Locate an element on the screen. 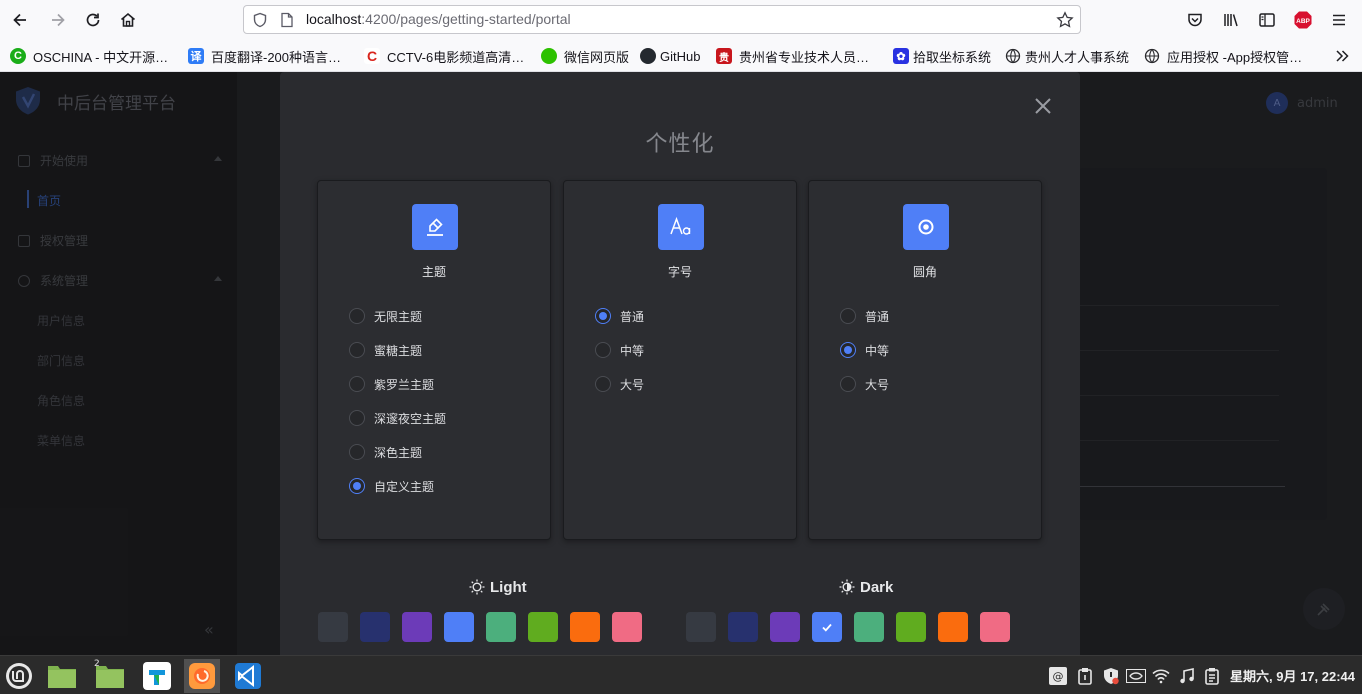 This screenshot has width=1362, height=694. bookmark-coords: ✿ 拾取坐标系统 is located at coordinates (942, 56).